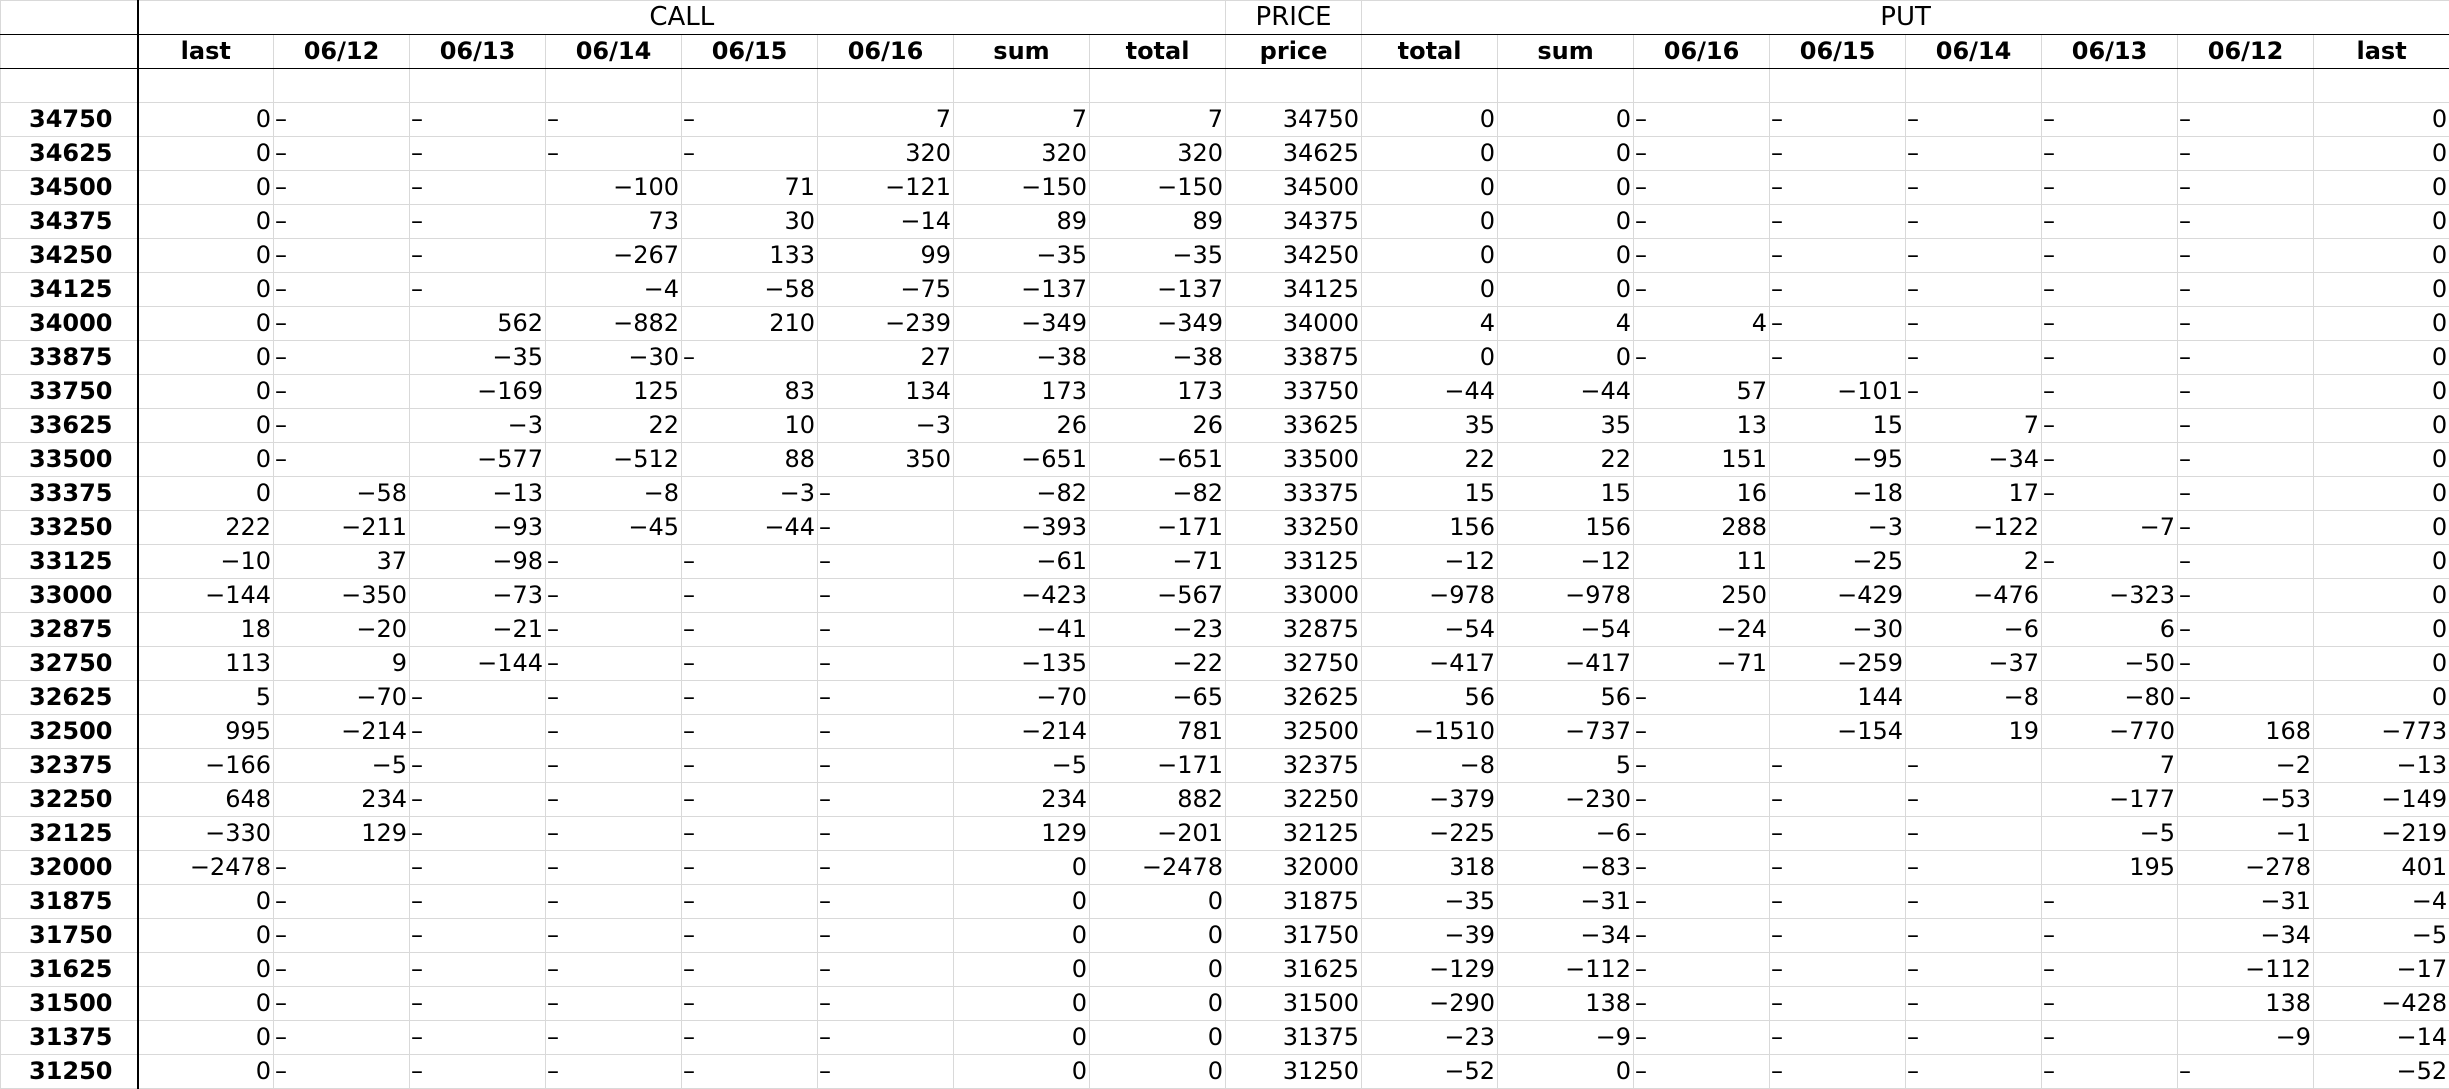 This screenshot has width=2449, height=1089. I want to click on grid-cell: 31500, so click(1294, 1003).